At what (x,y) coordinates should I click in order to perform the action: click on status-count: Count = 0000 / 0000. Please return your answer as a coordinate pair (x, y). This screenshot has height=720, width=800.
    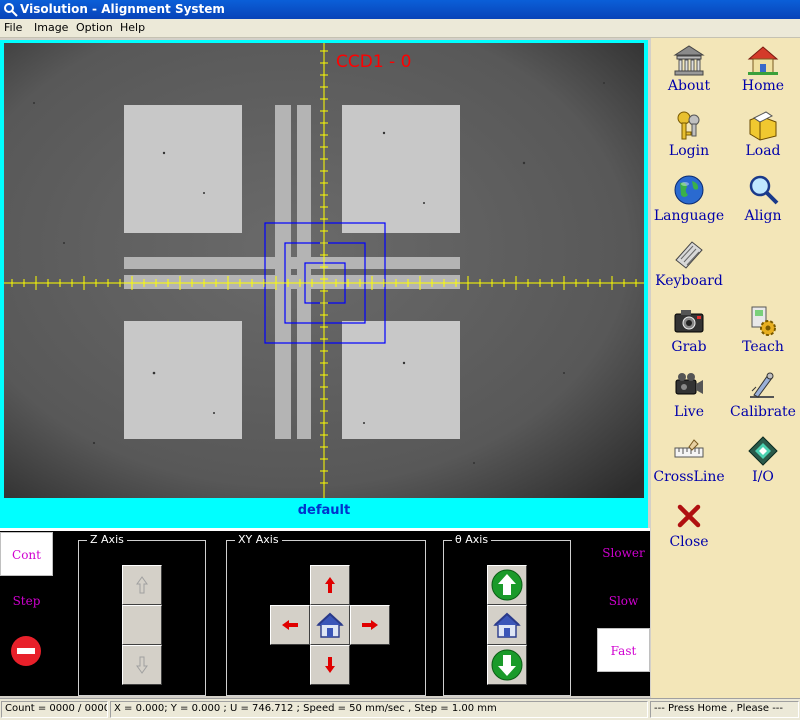
    Looking at the image, I should click on (54, 709).